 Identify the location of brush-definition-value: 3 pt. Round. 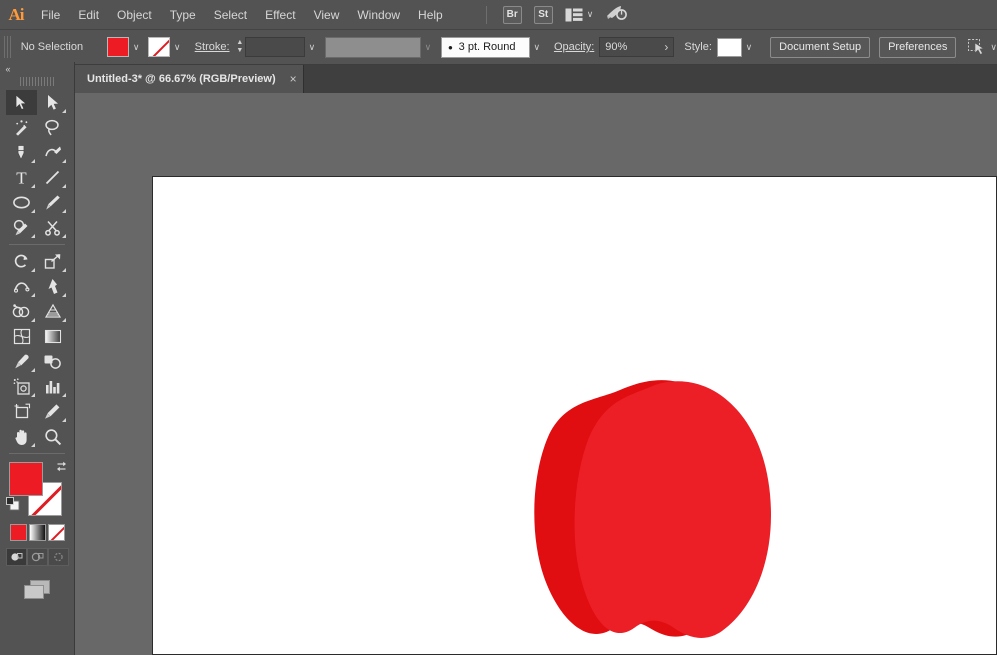
(487, 47).